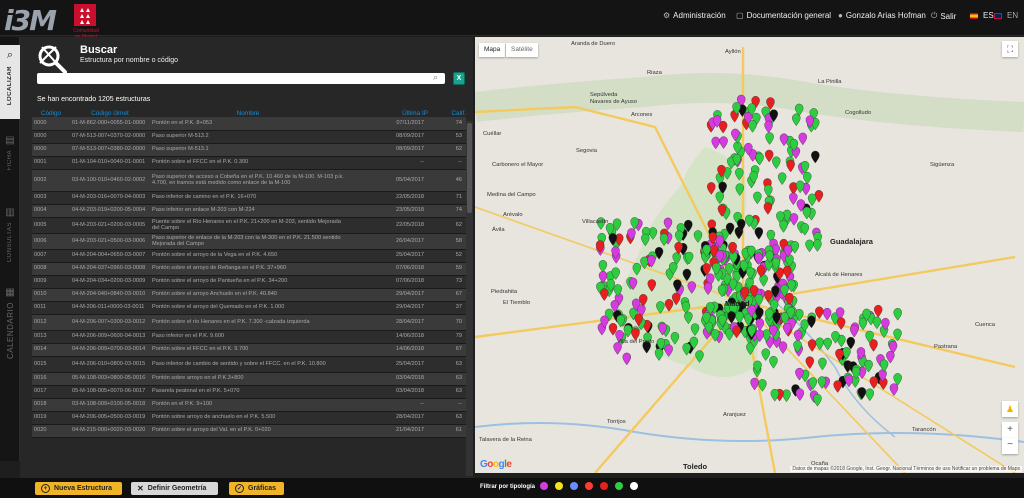  What do you see at coordinates (858, 113) in the screenshot?
I see `city-label: Cogolludo` at bounding box center [858, 113].